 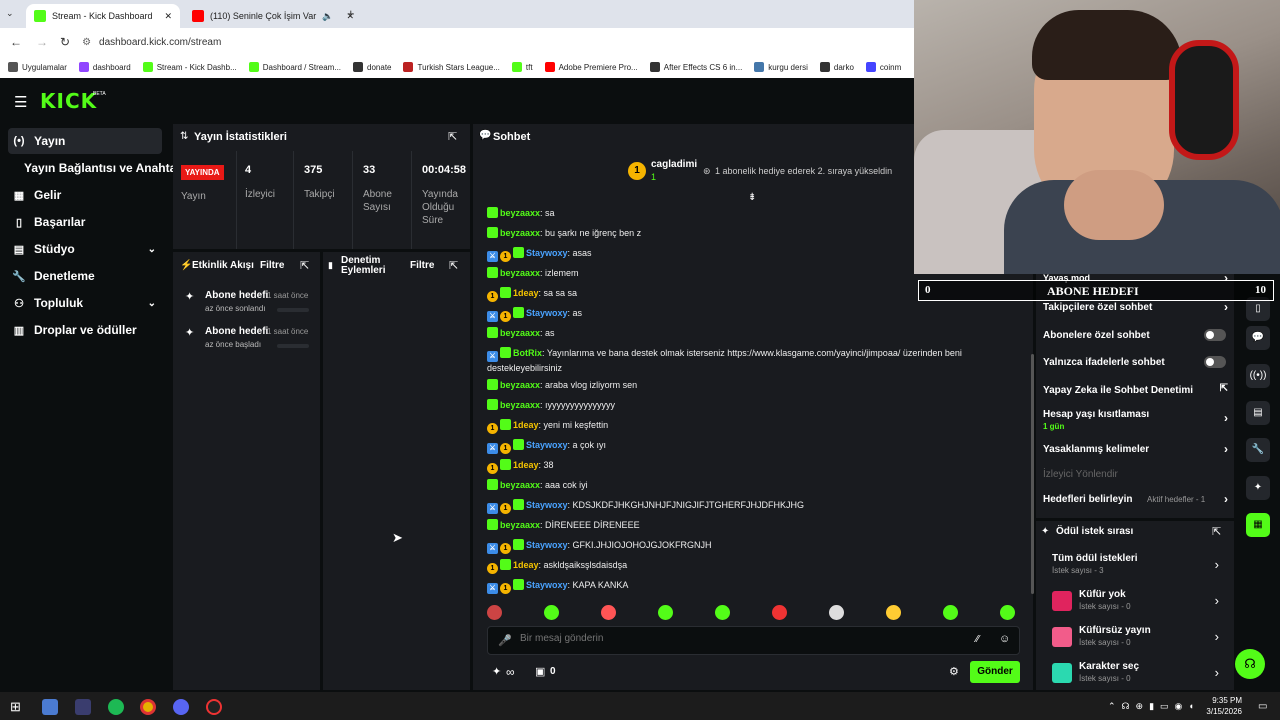 I want to click on tab-youtube: (110) Seninle Çok İşim Var 🔈 ✕, so click(x=273, y=16).